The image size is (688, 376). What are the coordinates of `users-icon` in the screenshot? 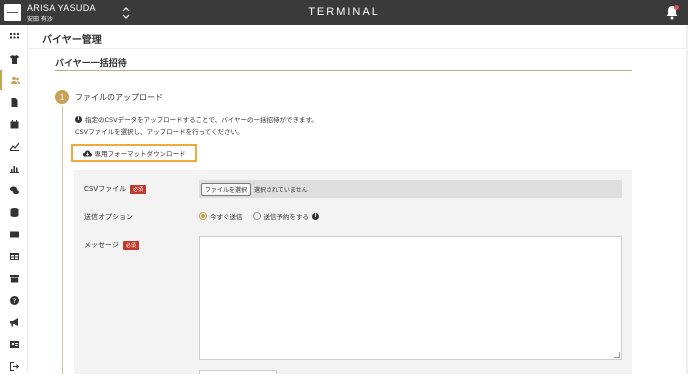 It's located at (15, 80).